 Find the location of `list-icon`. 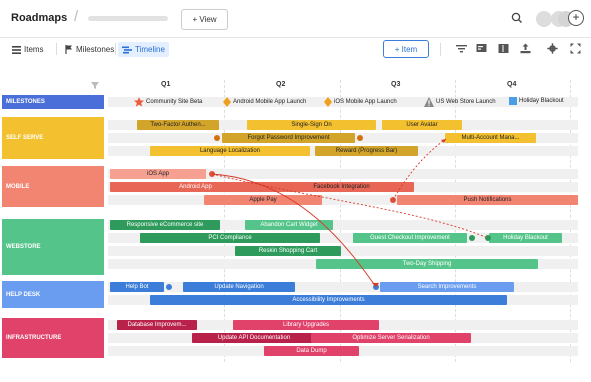

list-icon is located at coordinates (16, 49).